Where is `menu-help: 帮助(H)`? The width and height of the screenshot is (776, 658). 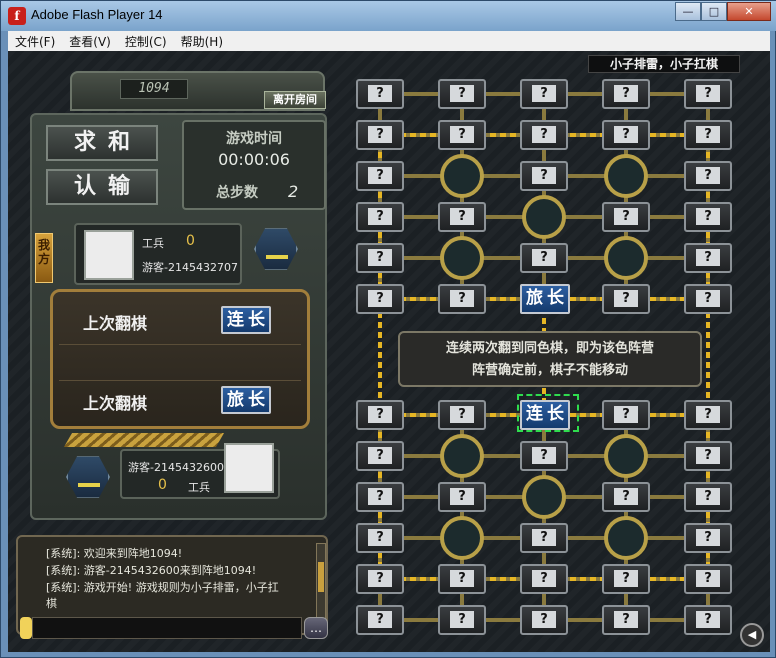
menu-help: 帮助(H) is located at coordinates (202, 41).